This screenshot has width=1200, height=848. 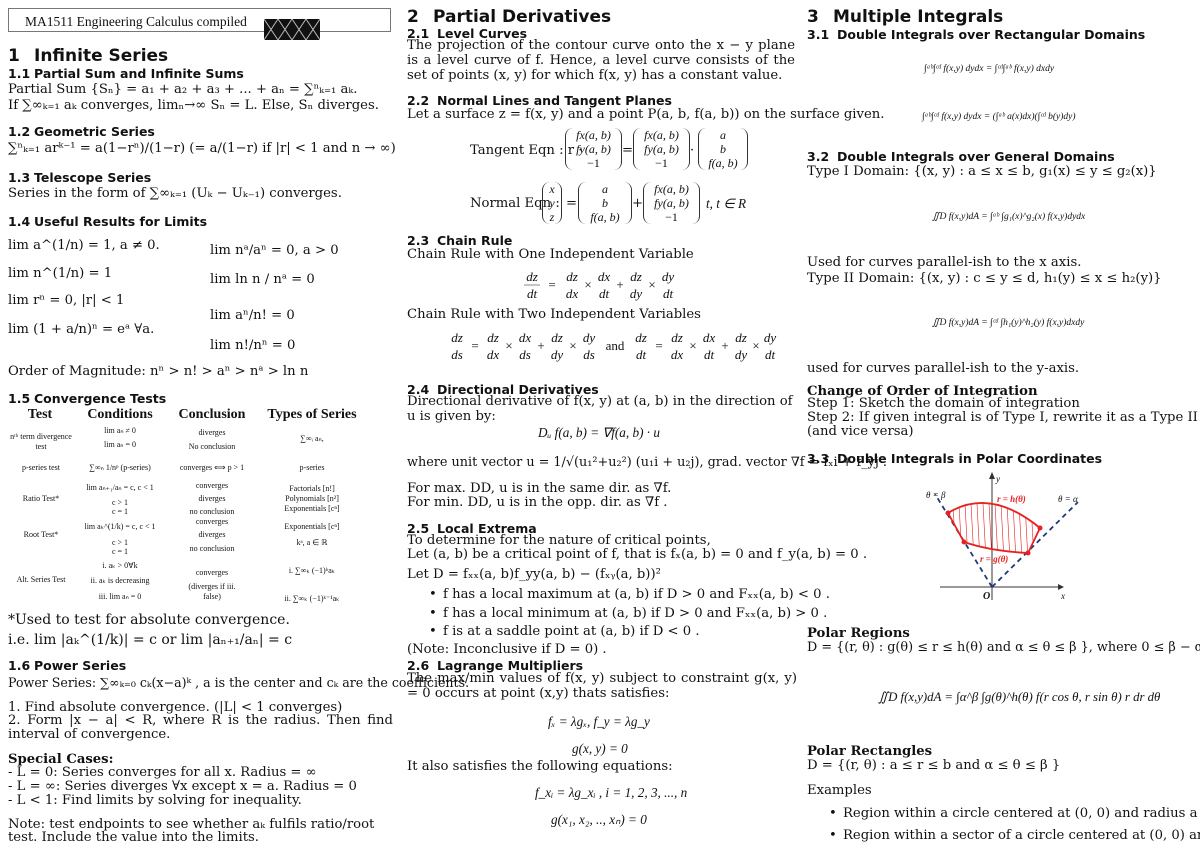 I want to click on change-of-order-step-1: Step 1: Sketch the domain of integration, so click(x=943, y=403).